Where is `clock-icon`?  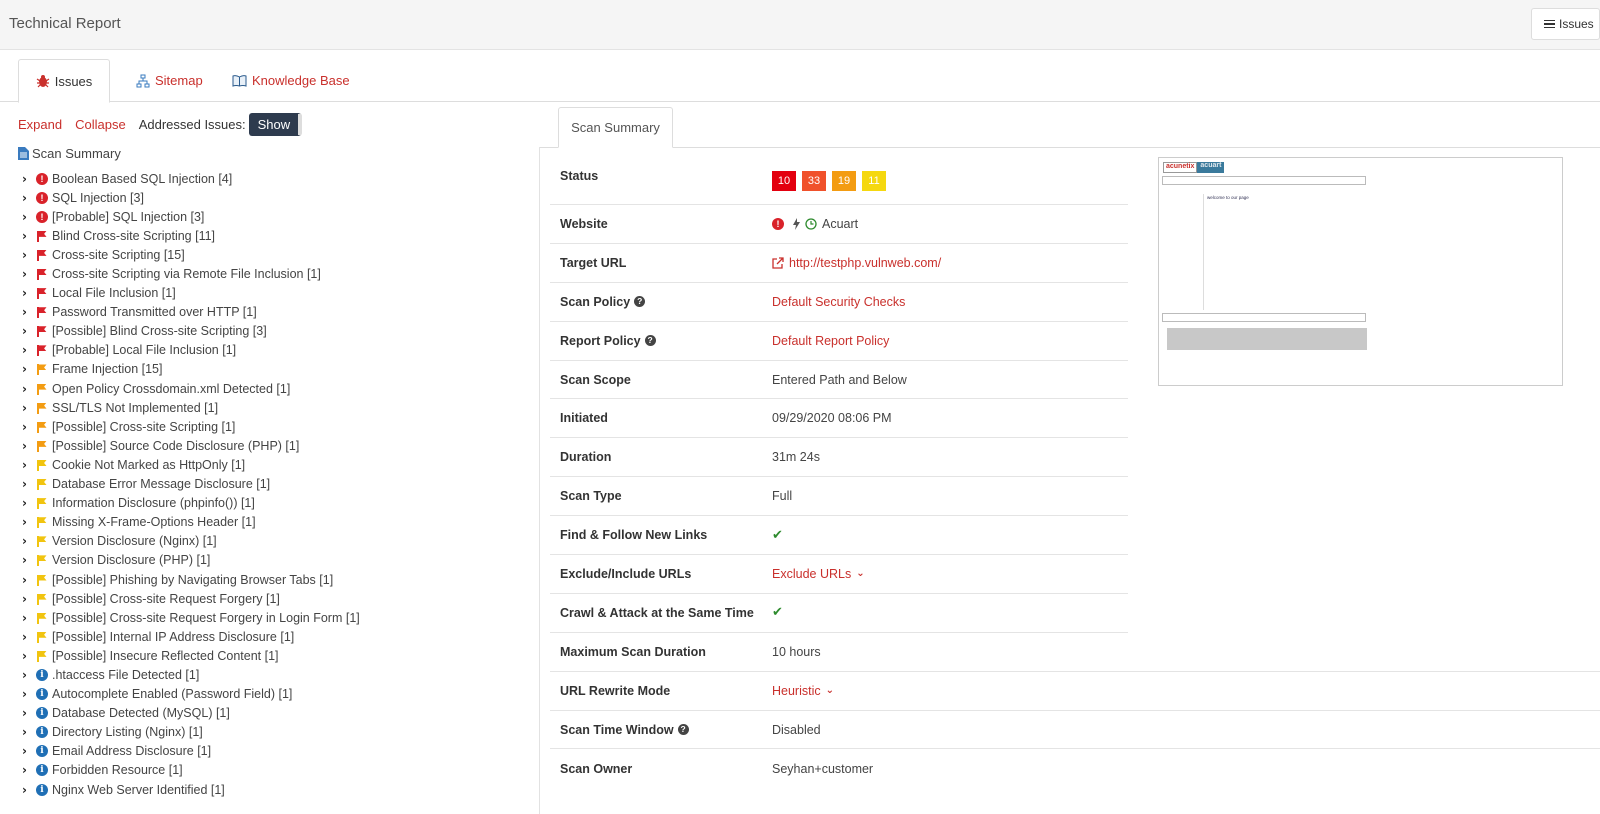 clock-icon is located at coordinates (811, 224).